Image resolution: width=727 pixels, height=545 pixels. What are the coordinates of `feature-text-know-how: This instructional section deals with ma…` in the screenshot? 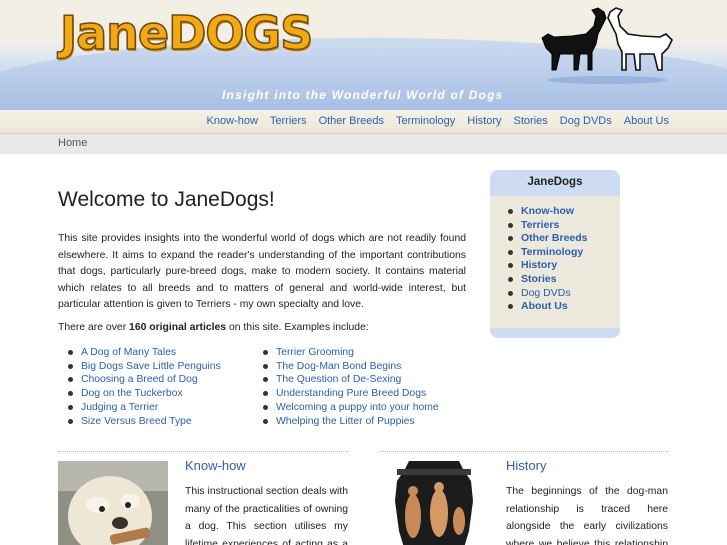 It's located at (266, 515).